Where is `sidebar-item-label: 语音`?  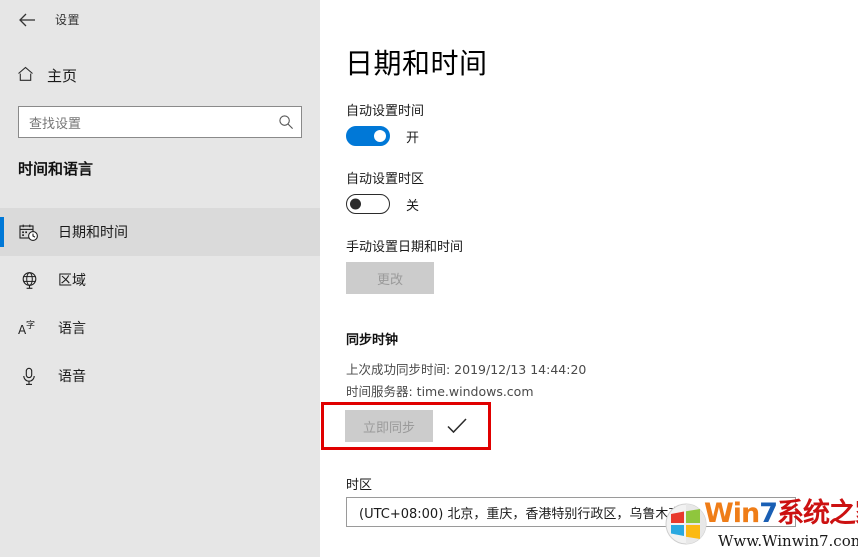 sidebar-item-label: 语音 is located at coordinates (72, 377).